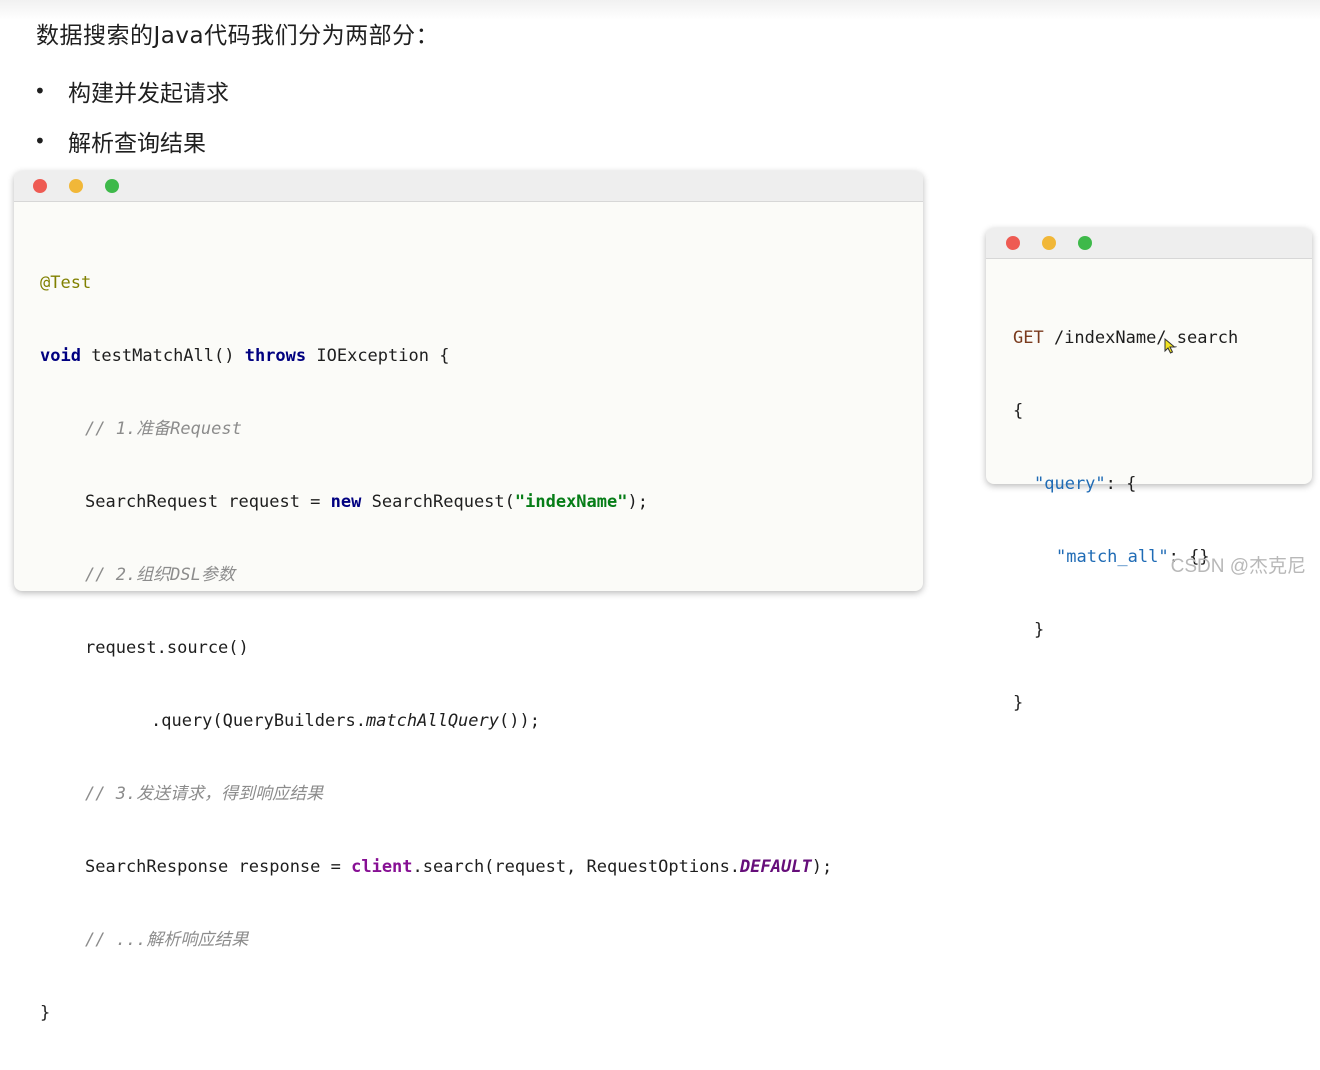 This screenshot has width=1320, height=1070. What do you see at coordinates (481, 429) in the screenshot?
I see `code-line: // 1.准备Request` at bounding box center [481, 429].